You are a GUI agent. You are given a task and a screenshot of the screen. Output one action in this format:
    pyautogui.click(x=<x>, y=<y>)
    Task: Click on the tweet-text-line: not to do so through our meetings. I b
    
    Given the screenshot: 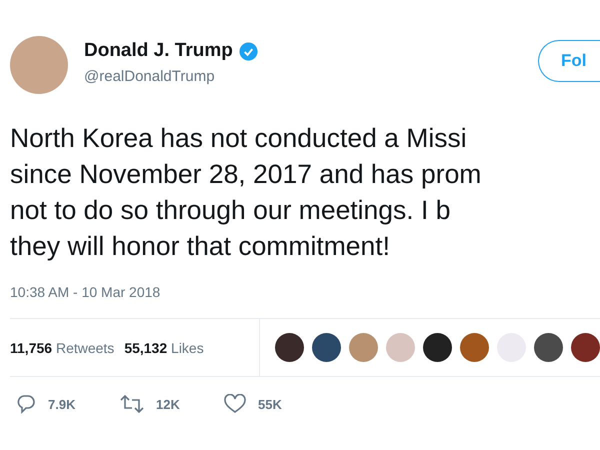 What is the action you would take?
    pyautogui.click(x=230, y=210)
    